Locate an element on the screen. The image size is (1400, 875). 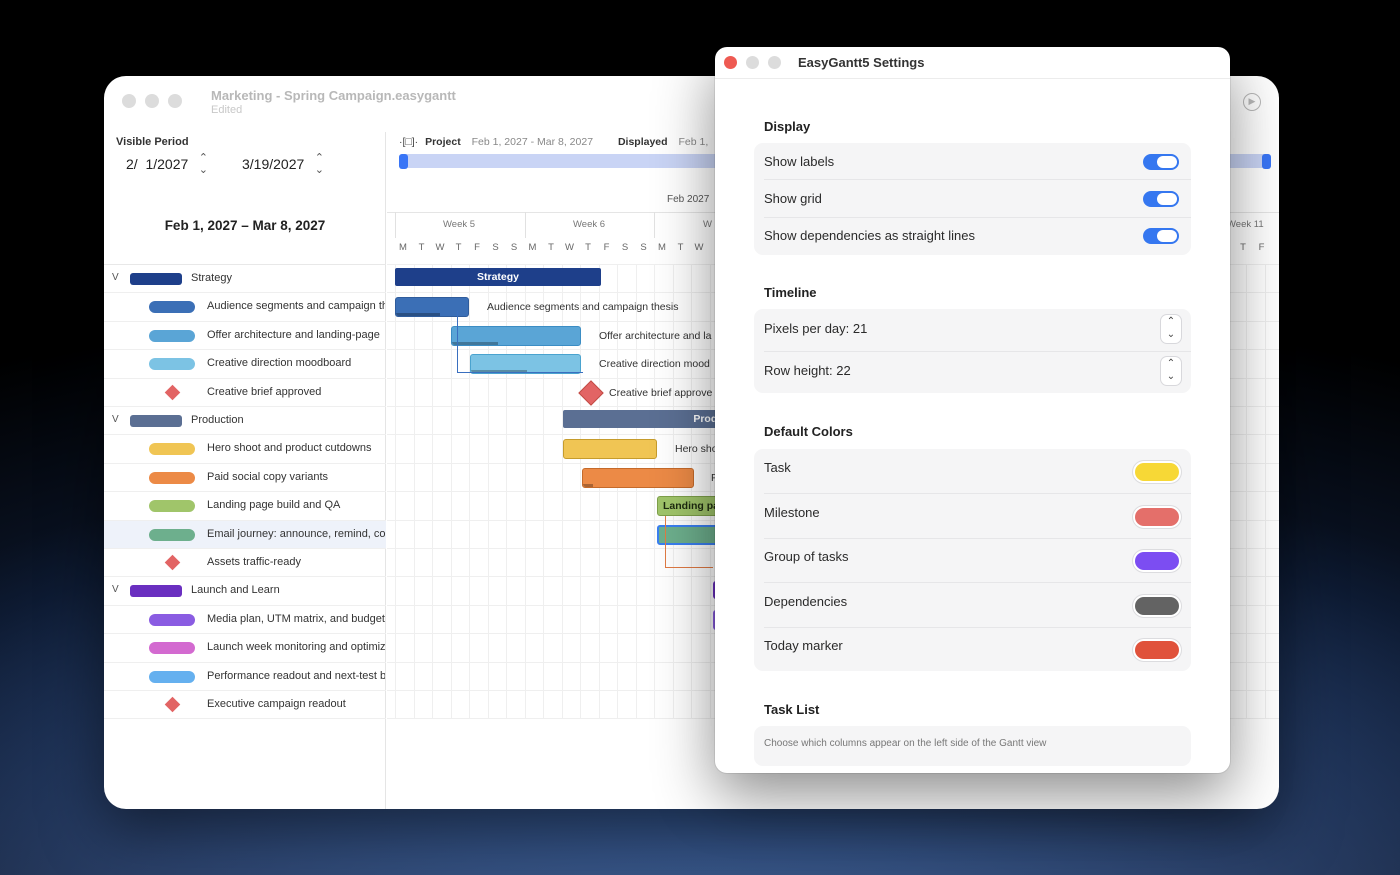
show-labels-toggle is located at coordinates (1161, 162).